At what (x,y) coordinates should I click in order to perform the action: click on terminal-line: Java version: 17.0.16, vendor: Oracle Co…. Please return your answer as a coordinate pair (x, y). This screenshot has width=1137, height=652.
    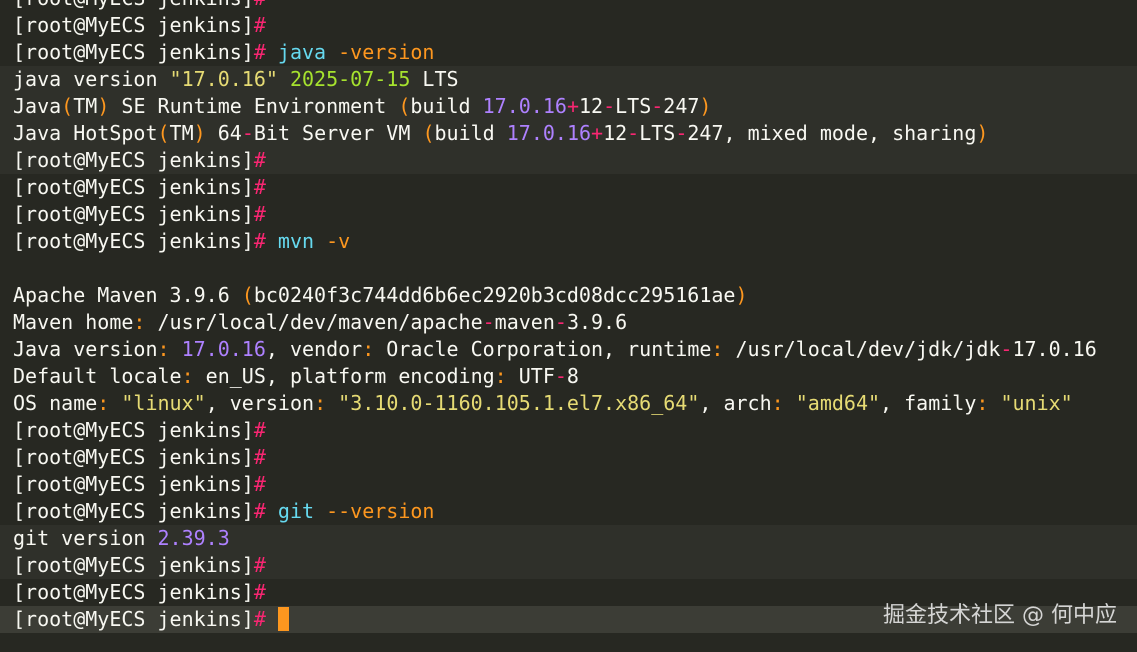
    Looking at the image, I should click on (568, 349).